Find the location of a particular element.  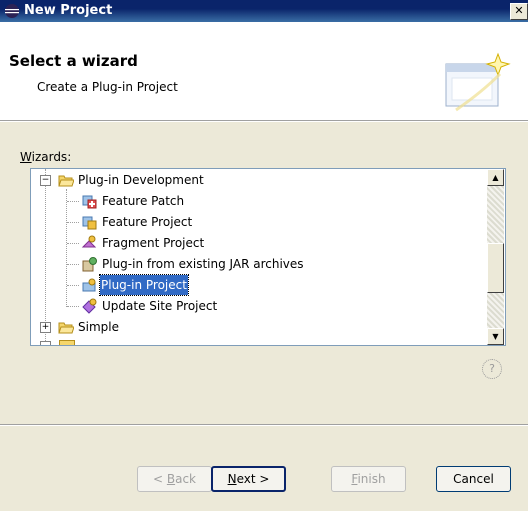

button-separator-highlight is located at coordinates (264, 425).